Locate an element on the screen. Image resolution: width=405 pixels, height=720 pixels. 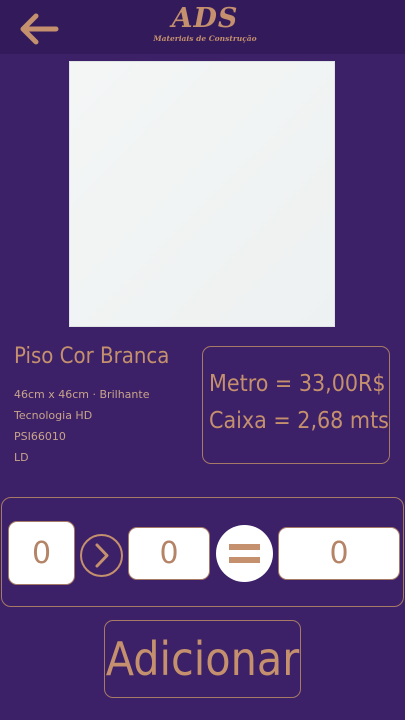
app-header: ADS Materiais de Construção is located at coordinates (202, 27).